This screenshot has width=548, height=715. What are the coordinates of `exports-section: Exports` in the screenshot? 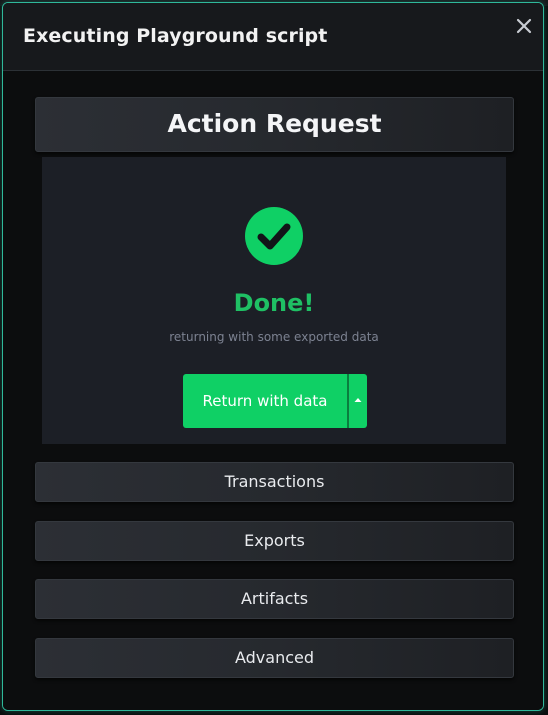 It's located at (274, 541).